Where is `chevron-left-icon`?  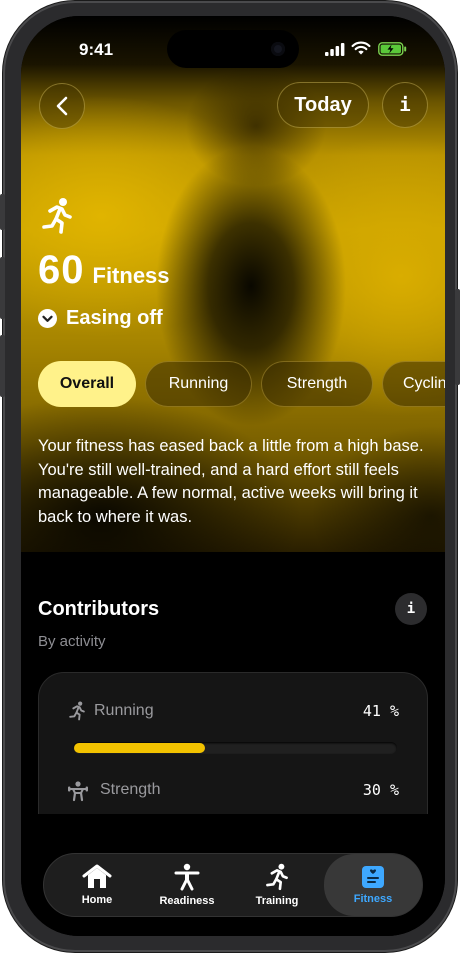
chevron-left-icon is located at coordinates (62, 106).